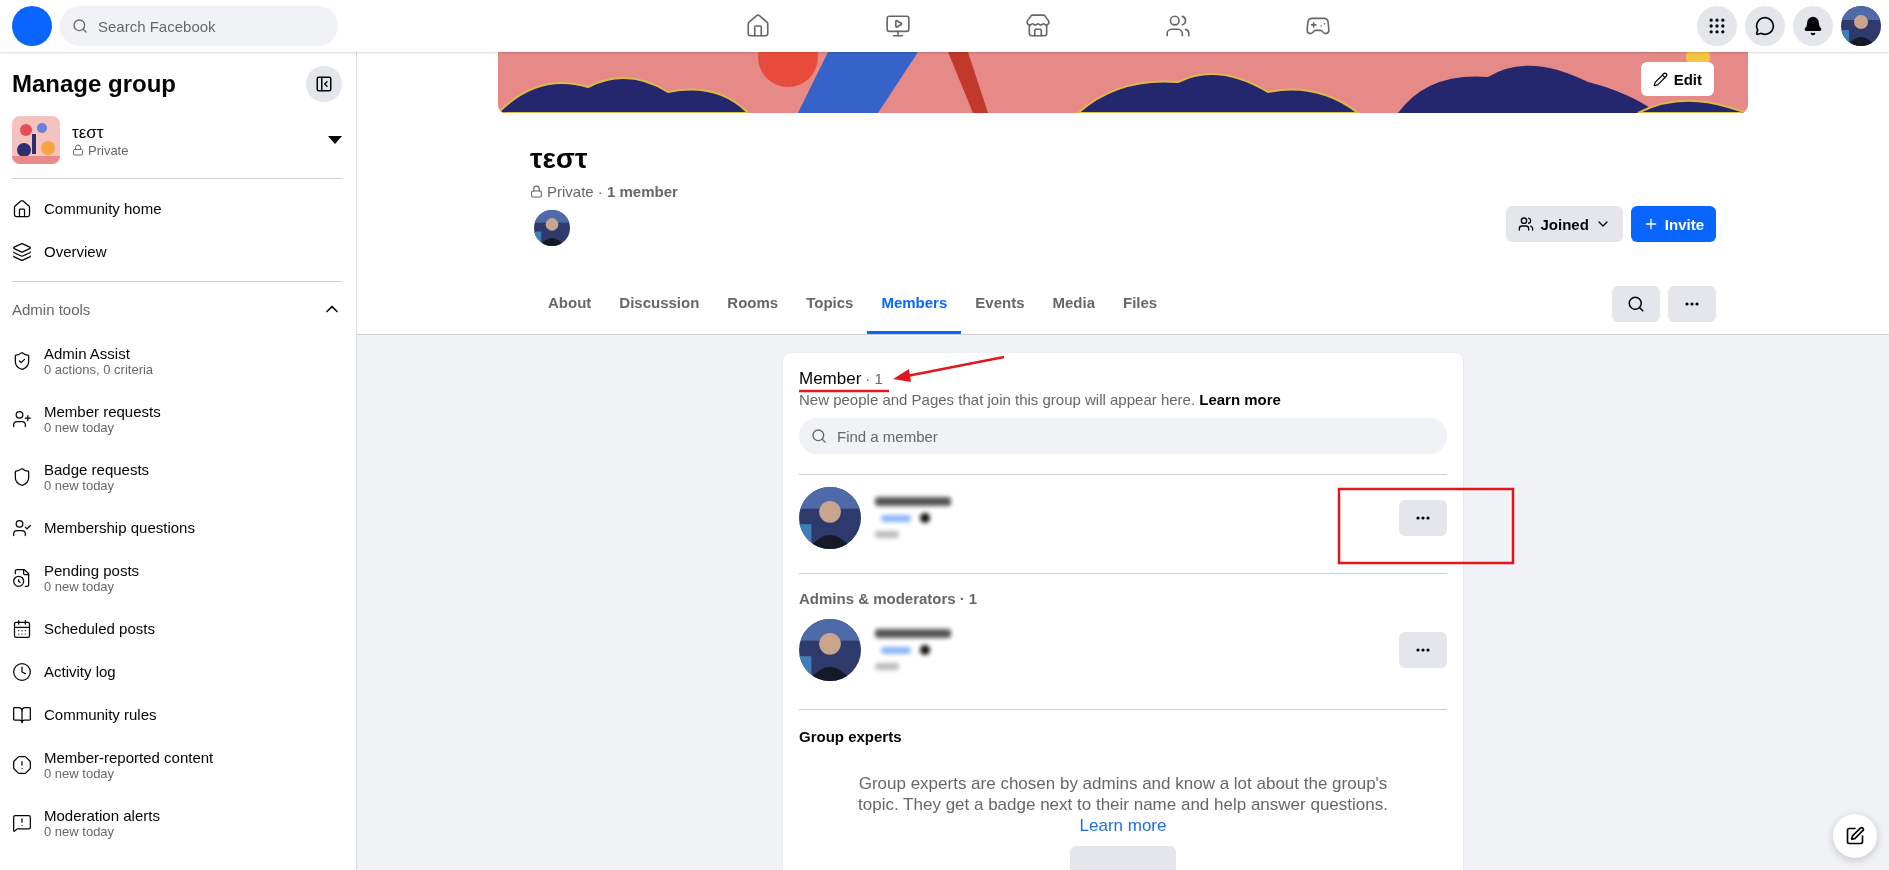  Describe the element at coordinates (177, 527) in the screenshot. I see `sidebar-item: Membership questions` at that location.